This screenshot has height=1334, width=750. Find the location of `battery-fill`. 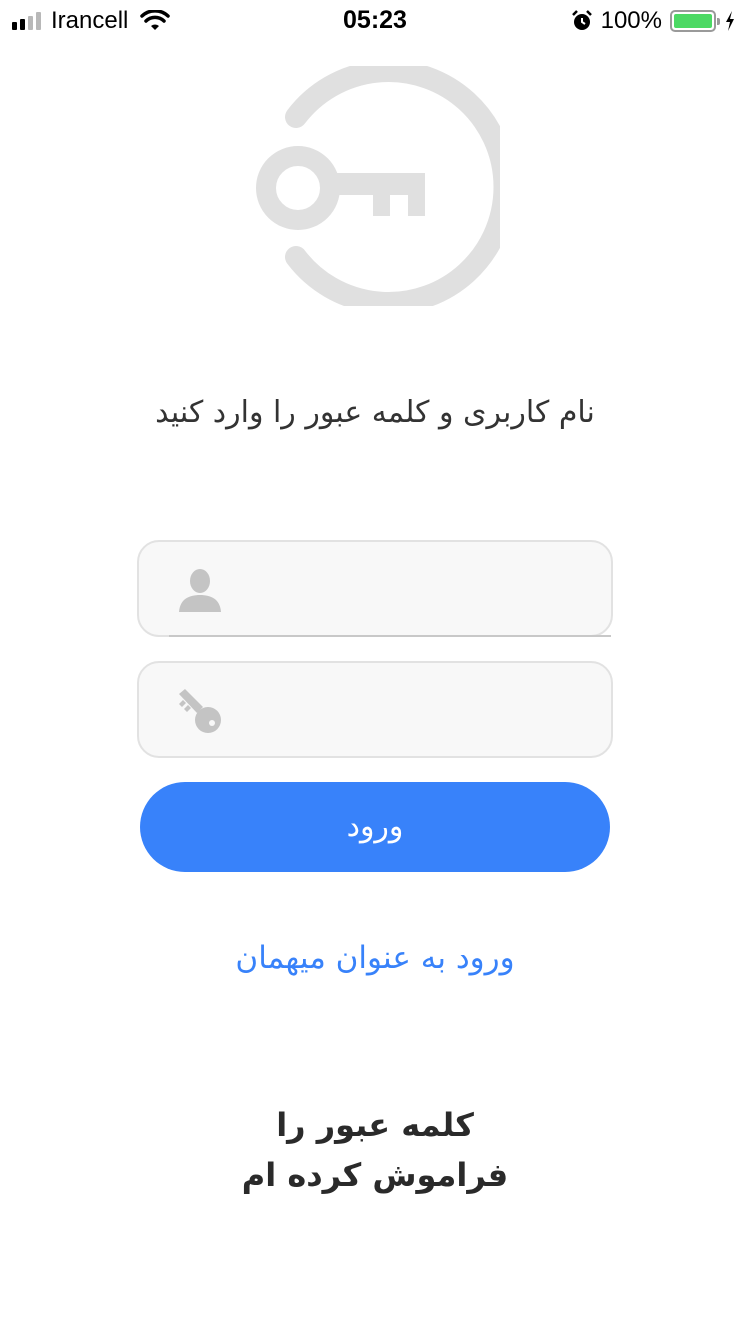

battery-fill is located at coordinates (693, 21).